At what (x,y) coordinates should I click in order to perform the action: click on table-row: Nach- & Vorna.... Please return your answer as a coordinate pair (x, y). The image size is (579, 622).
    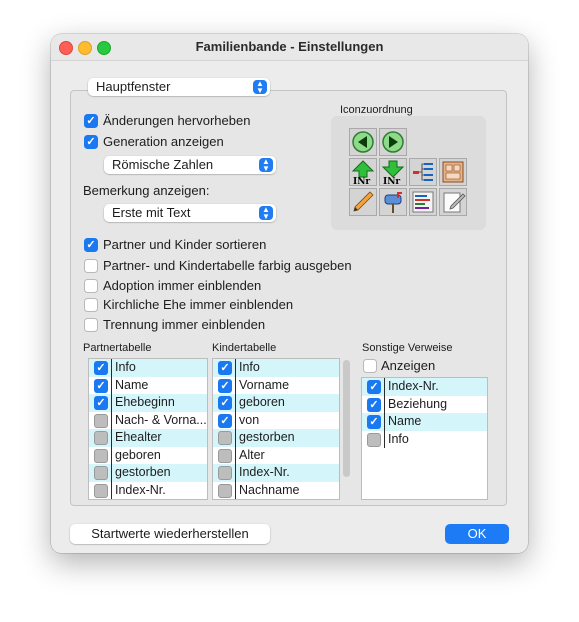
    Looking at the image, I should click on (148, 420).